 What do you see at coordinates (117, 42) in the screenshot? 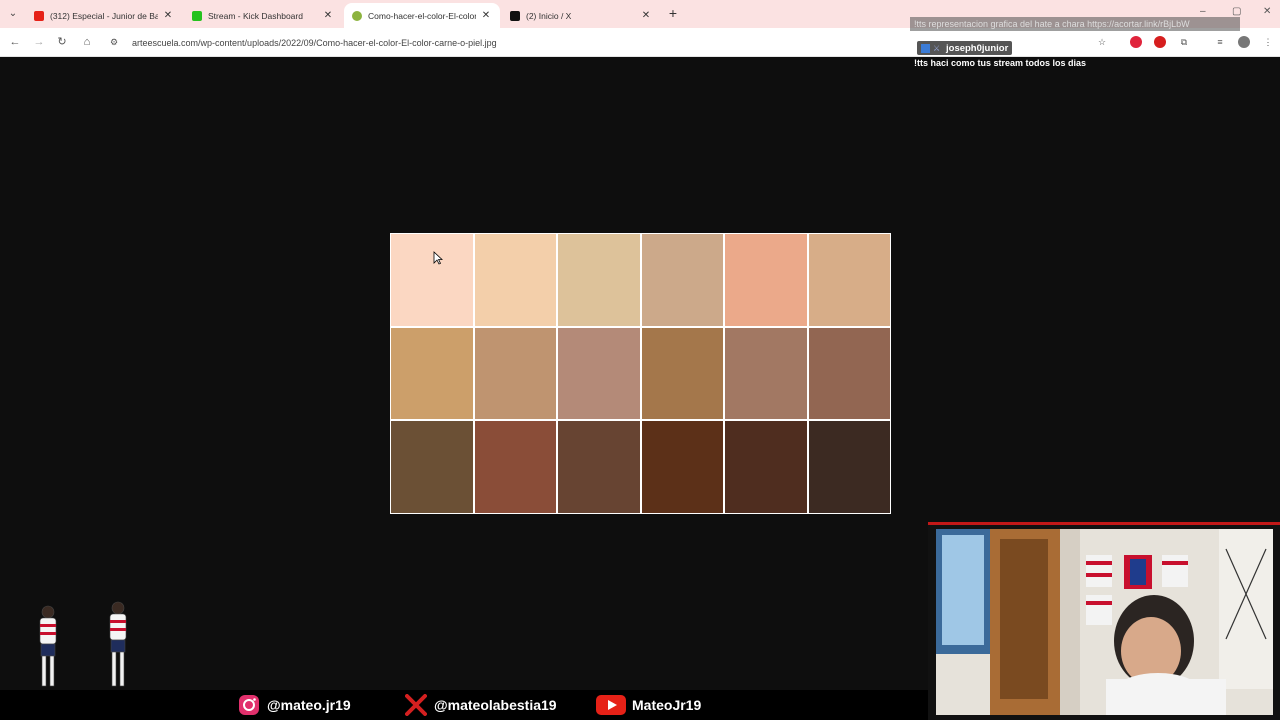
I see `site-info-icon: ⚙` at bounding box center [117, 42].